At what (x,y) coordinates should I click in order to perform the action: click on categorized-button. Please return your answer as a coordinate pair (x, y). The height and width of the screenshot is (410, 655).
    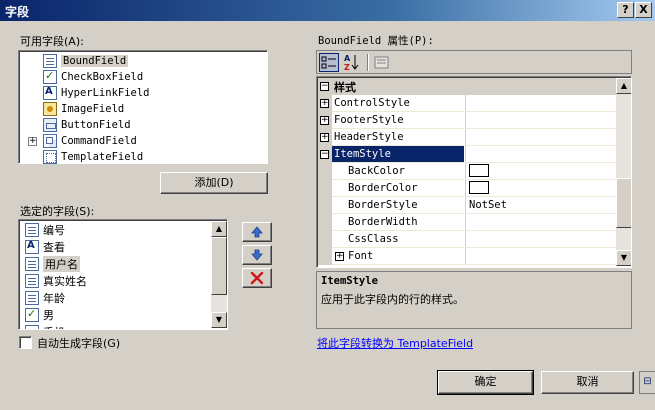
    Looking at the image, I should click on (329, 62).